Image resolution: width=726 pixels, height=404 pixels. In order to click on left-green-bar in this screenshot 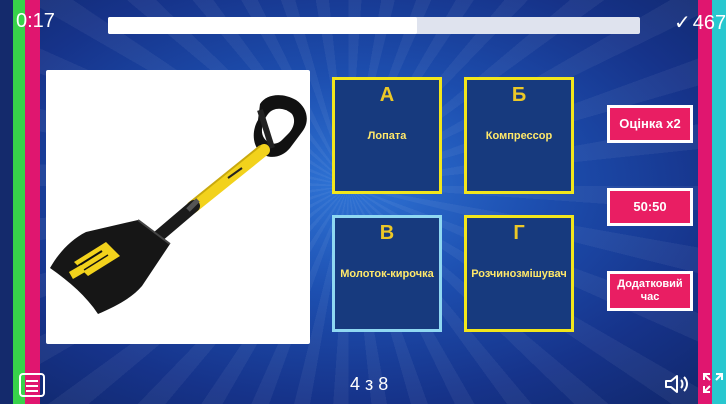, I will do `click(19, 202)`.